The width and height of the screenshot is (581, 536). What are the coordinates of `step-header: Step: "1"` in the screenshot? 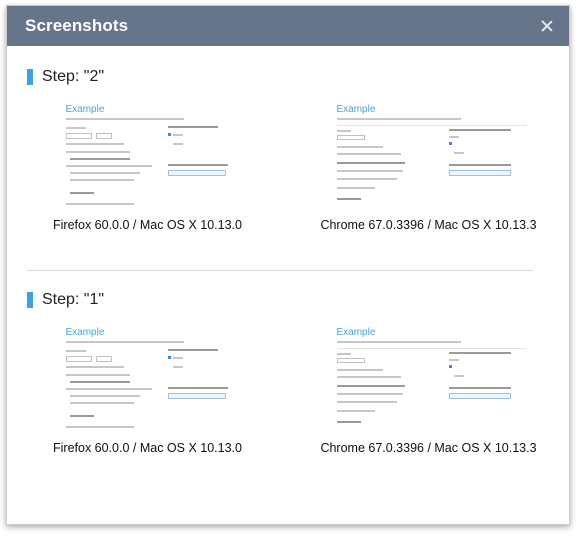 It's located at (288, 300).